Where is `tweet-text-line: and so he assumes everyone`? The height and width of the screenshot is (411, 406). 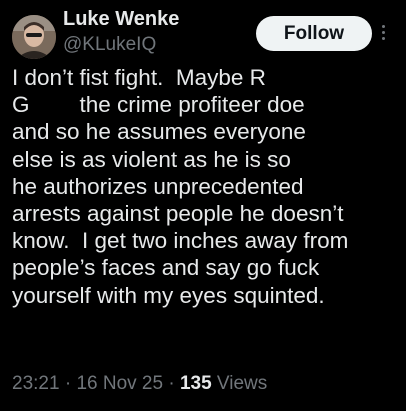
tweet-text-line: and so he assumes everyone is located at coordinates (159, 132).